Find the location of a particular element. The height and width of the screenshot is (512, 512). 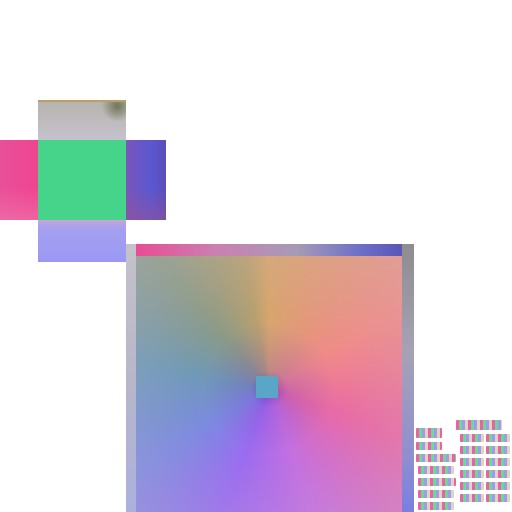

cube-face-top is located at coordinates (82, 121).